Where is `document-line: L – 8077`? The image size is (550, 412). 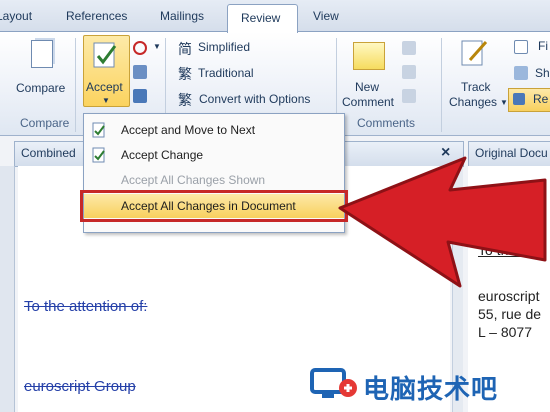
document-line: L – 8077 is located at coordinates (505, 332).